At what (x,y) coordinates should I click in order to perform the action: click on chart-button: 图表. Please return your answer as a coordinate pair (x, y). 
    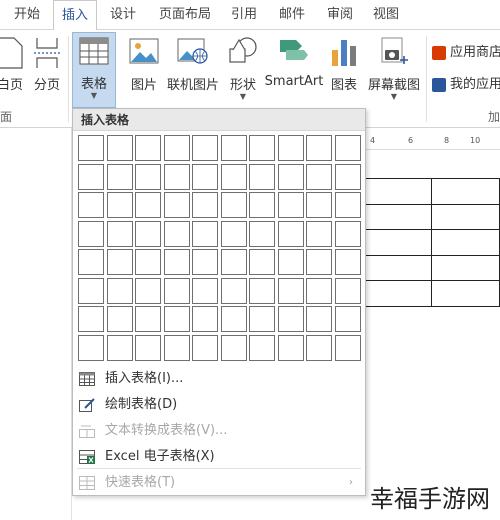
    Looking at the image, I should click on (344, 68).